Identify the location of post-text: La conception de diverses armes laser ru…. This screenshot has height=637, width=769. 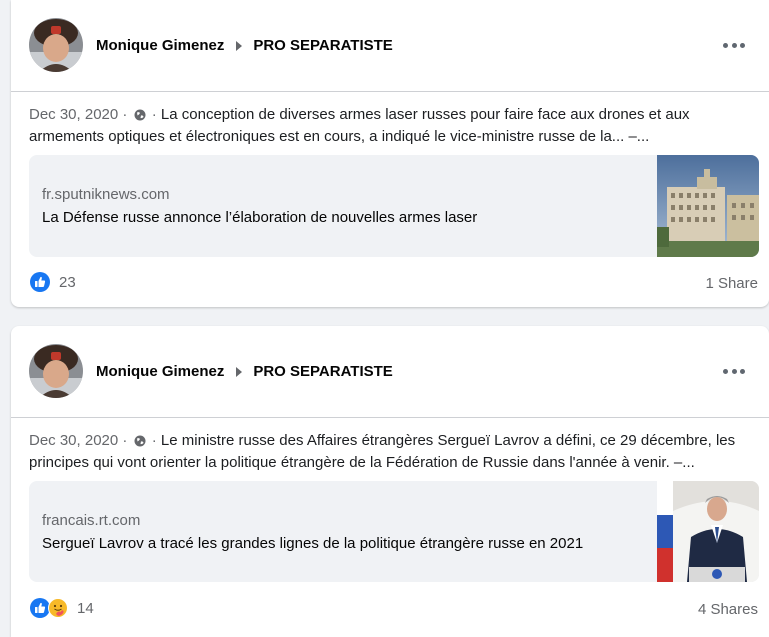
(359, 125).